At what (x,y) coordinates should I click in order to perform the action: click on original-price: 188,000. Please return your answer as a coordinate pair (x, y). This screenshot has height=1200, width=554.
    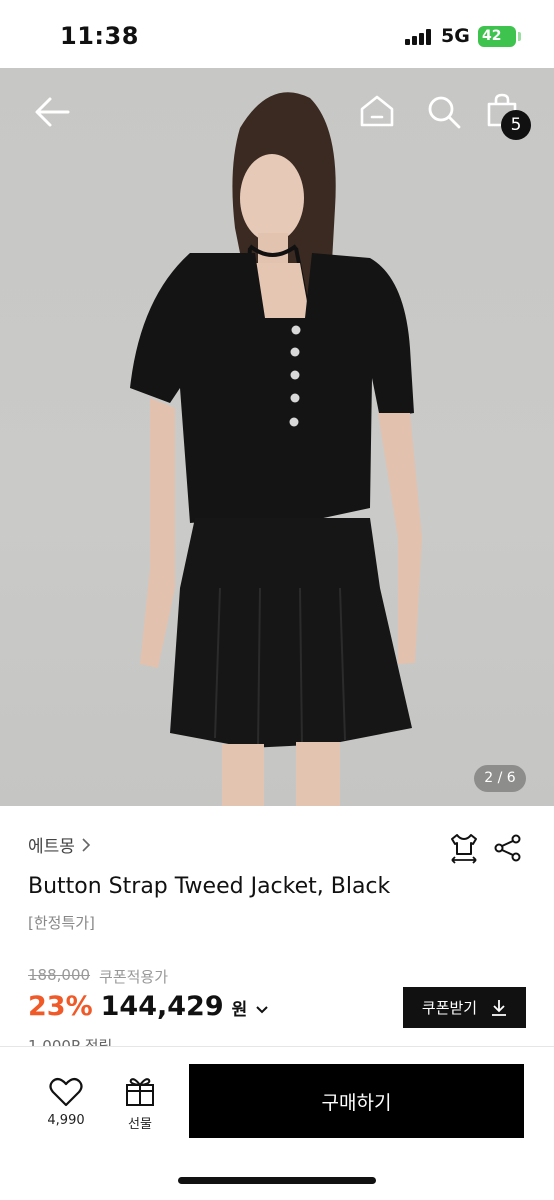
    Looking at the image, I should click on (59, 975).